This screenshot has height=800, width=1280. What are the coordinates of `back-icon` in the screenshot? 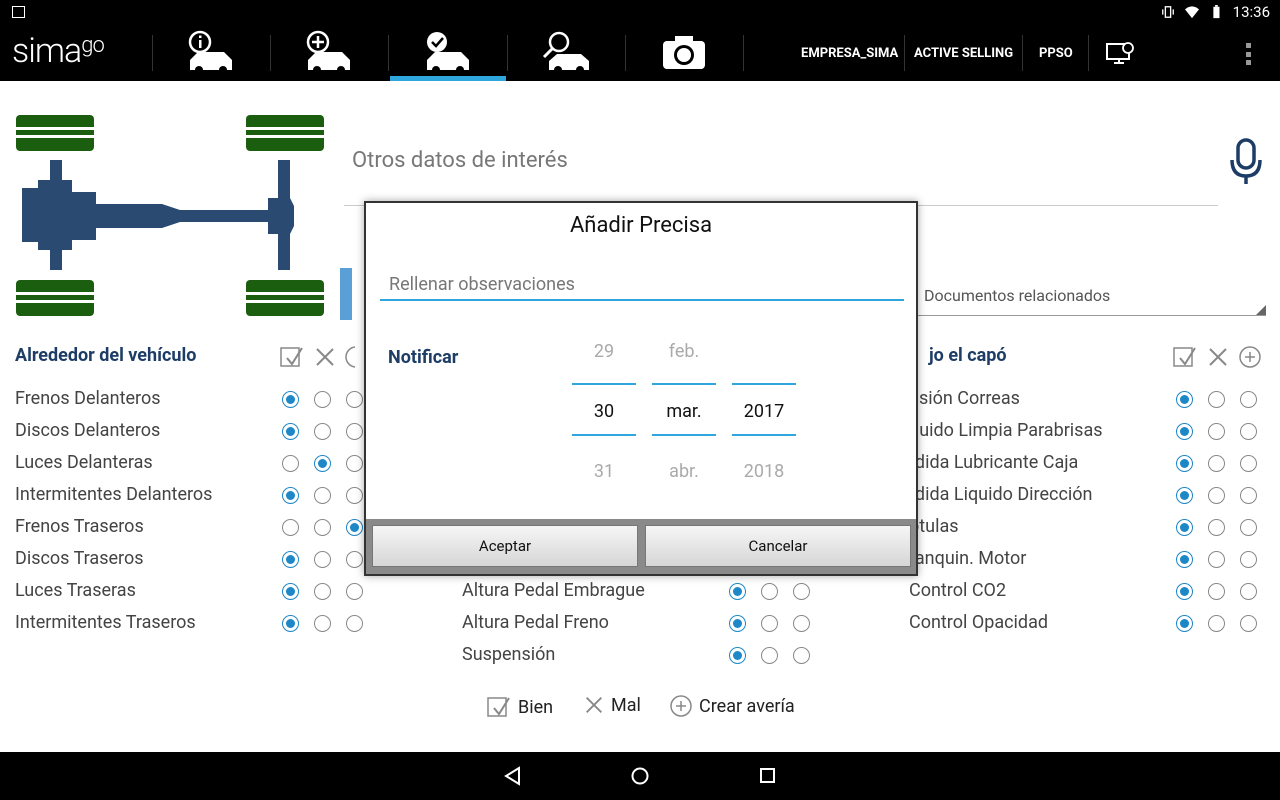 It's located at (513, 776).